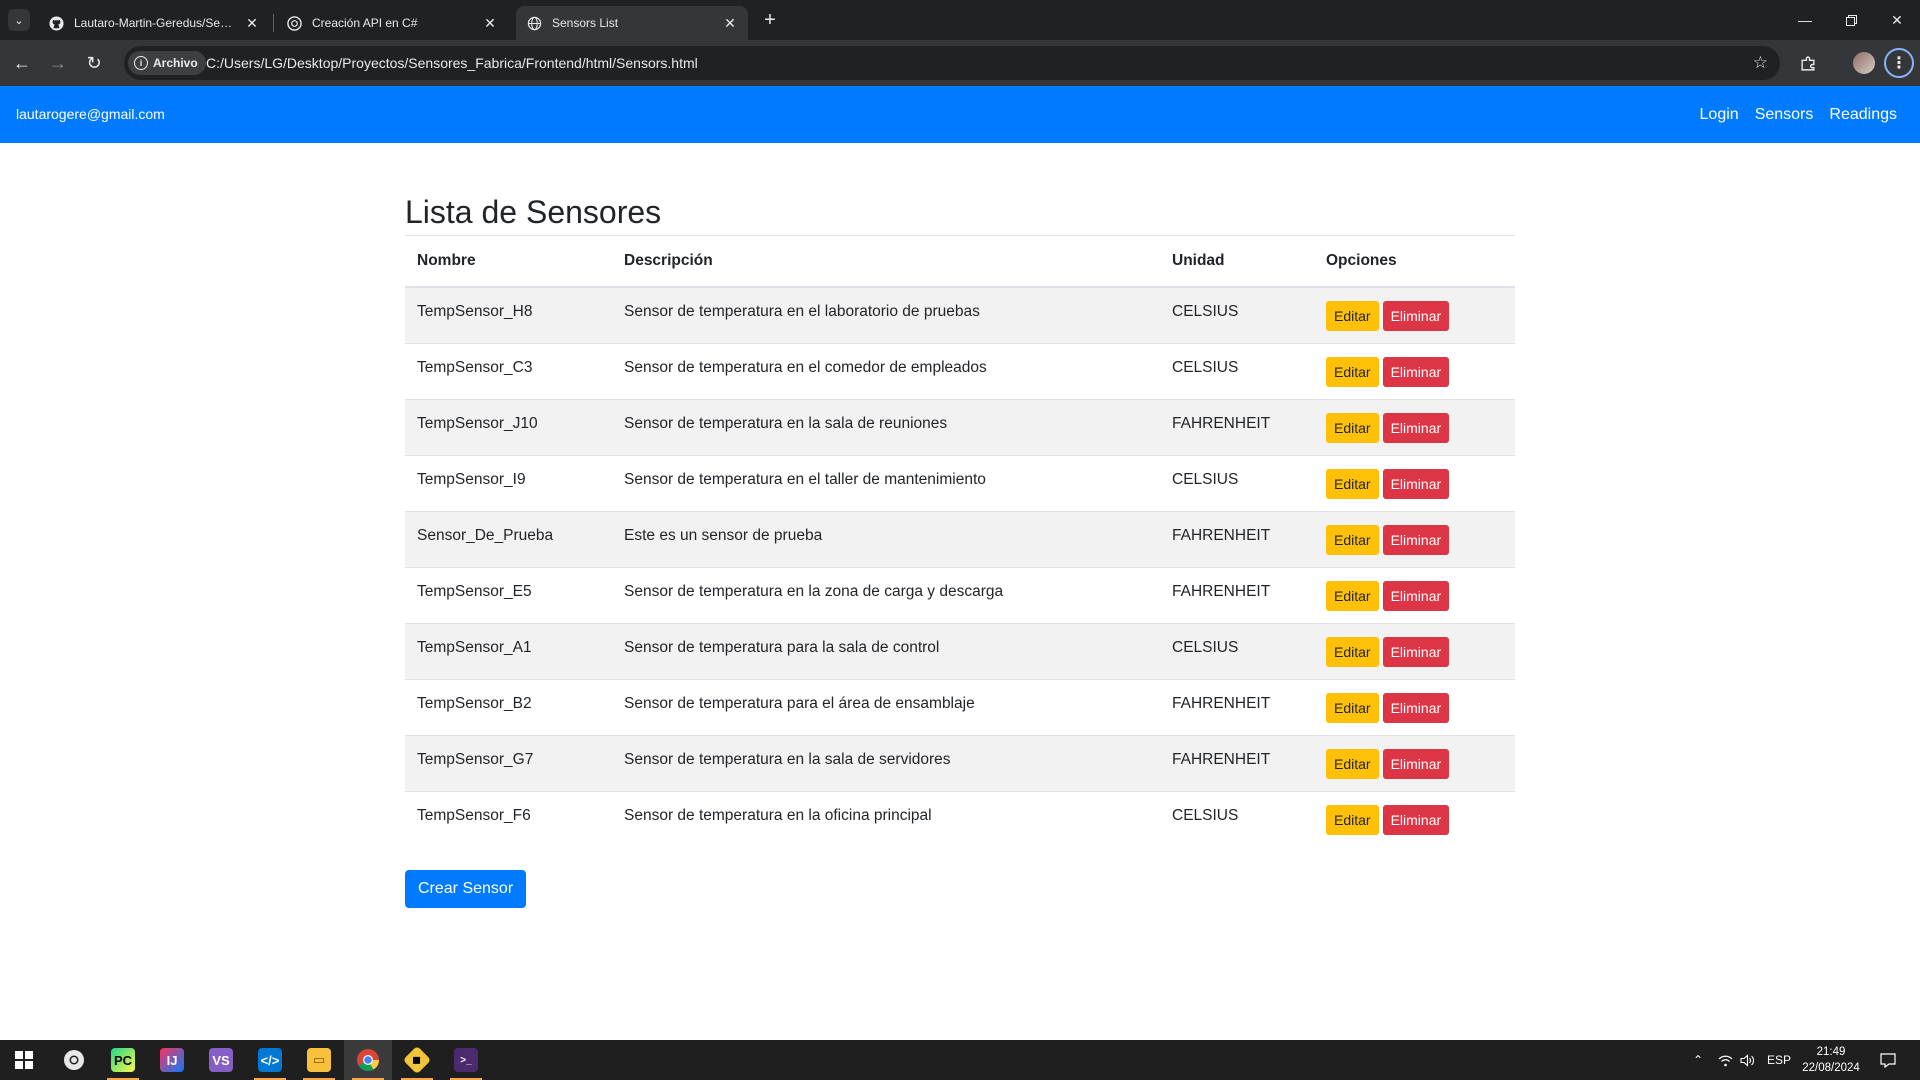  What do you see at coordinates (1725, 1060) in the screenshot?
I see `network-icon` at bounding box center [1725, 1060].